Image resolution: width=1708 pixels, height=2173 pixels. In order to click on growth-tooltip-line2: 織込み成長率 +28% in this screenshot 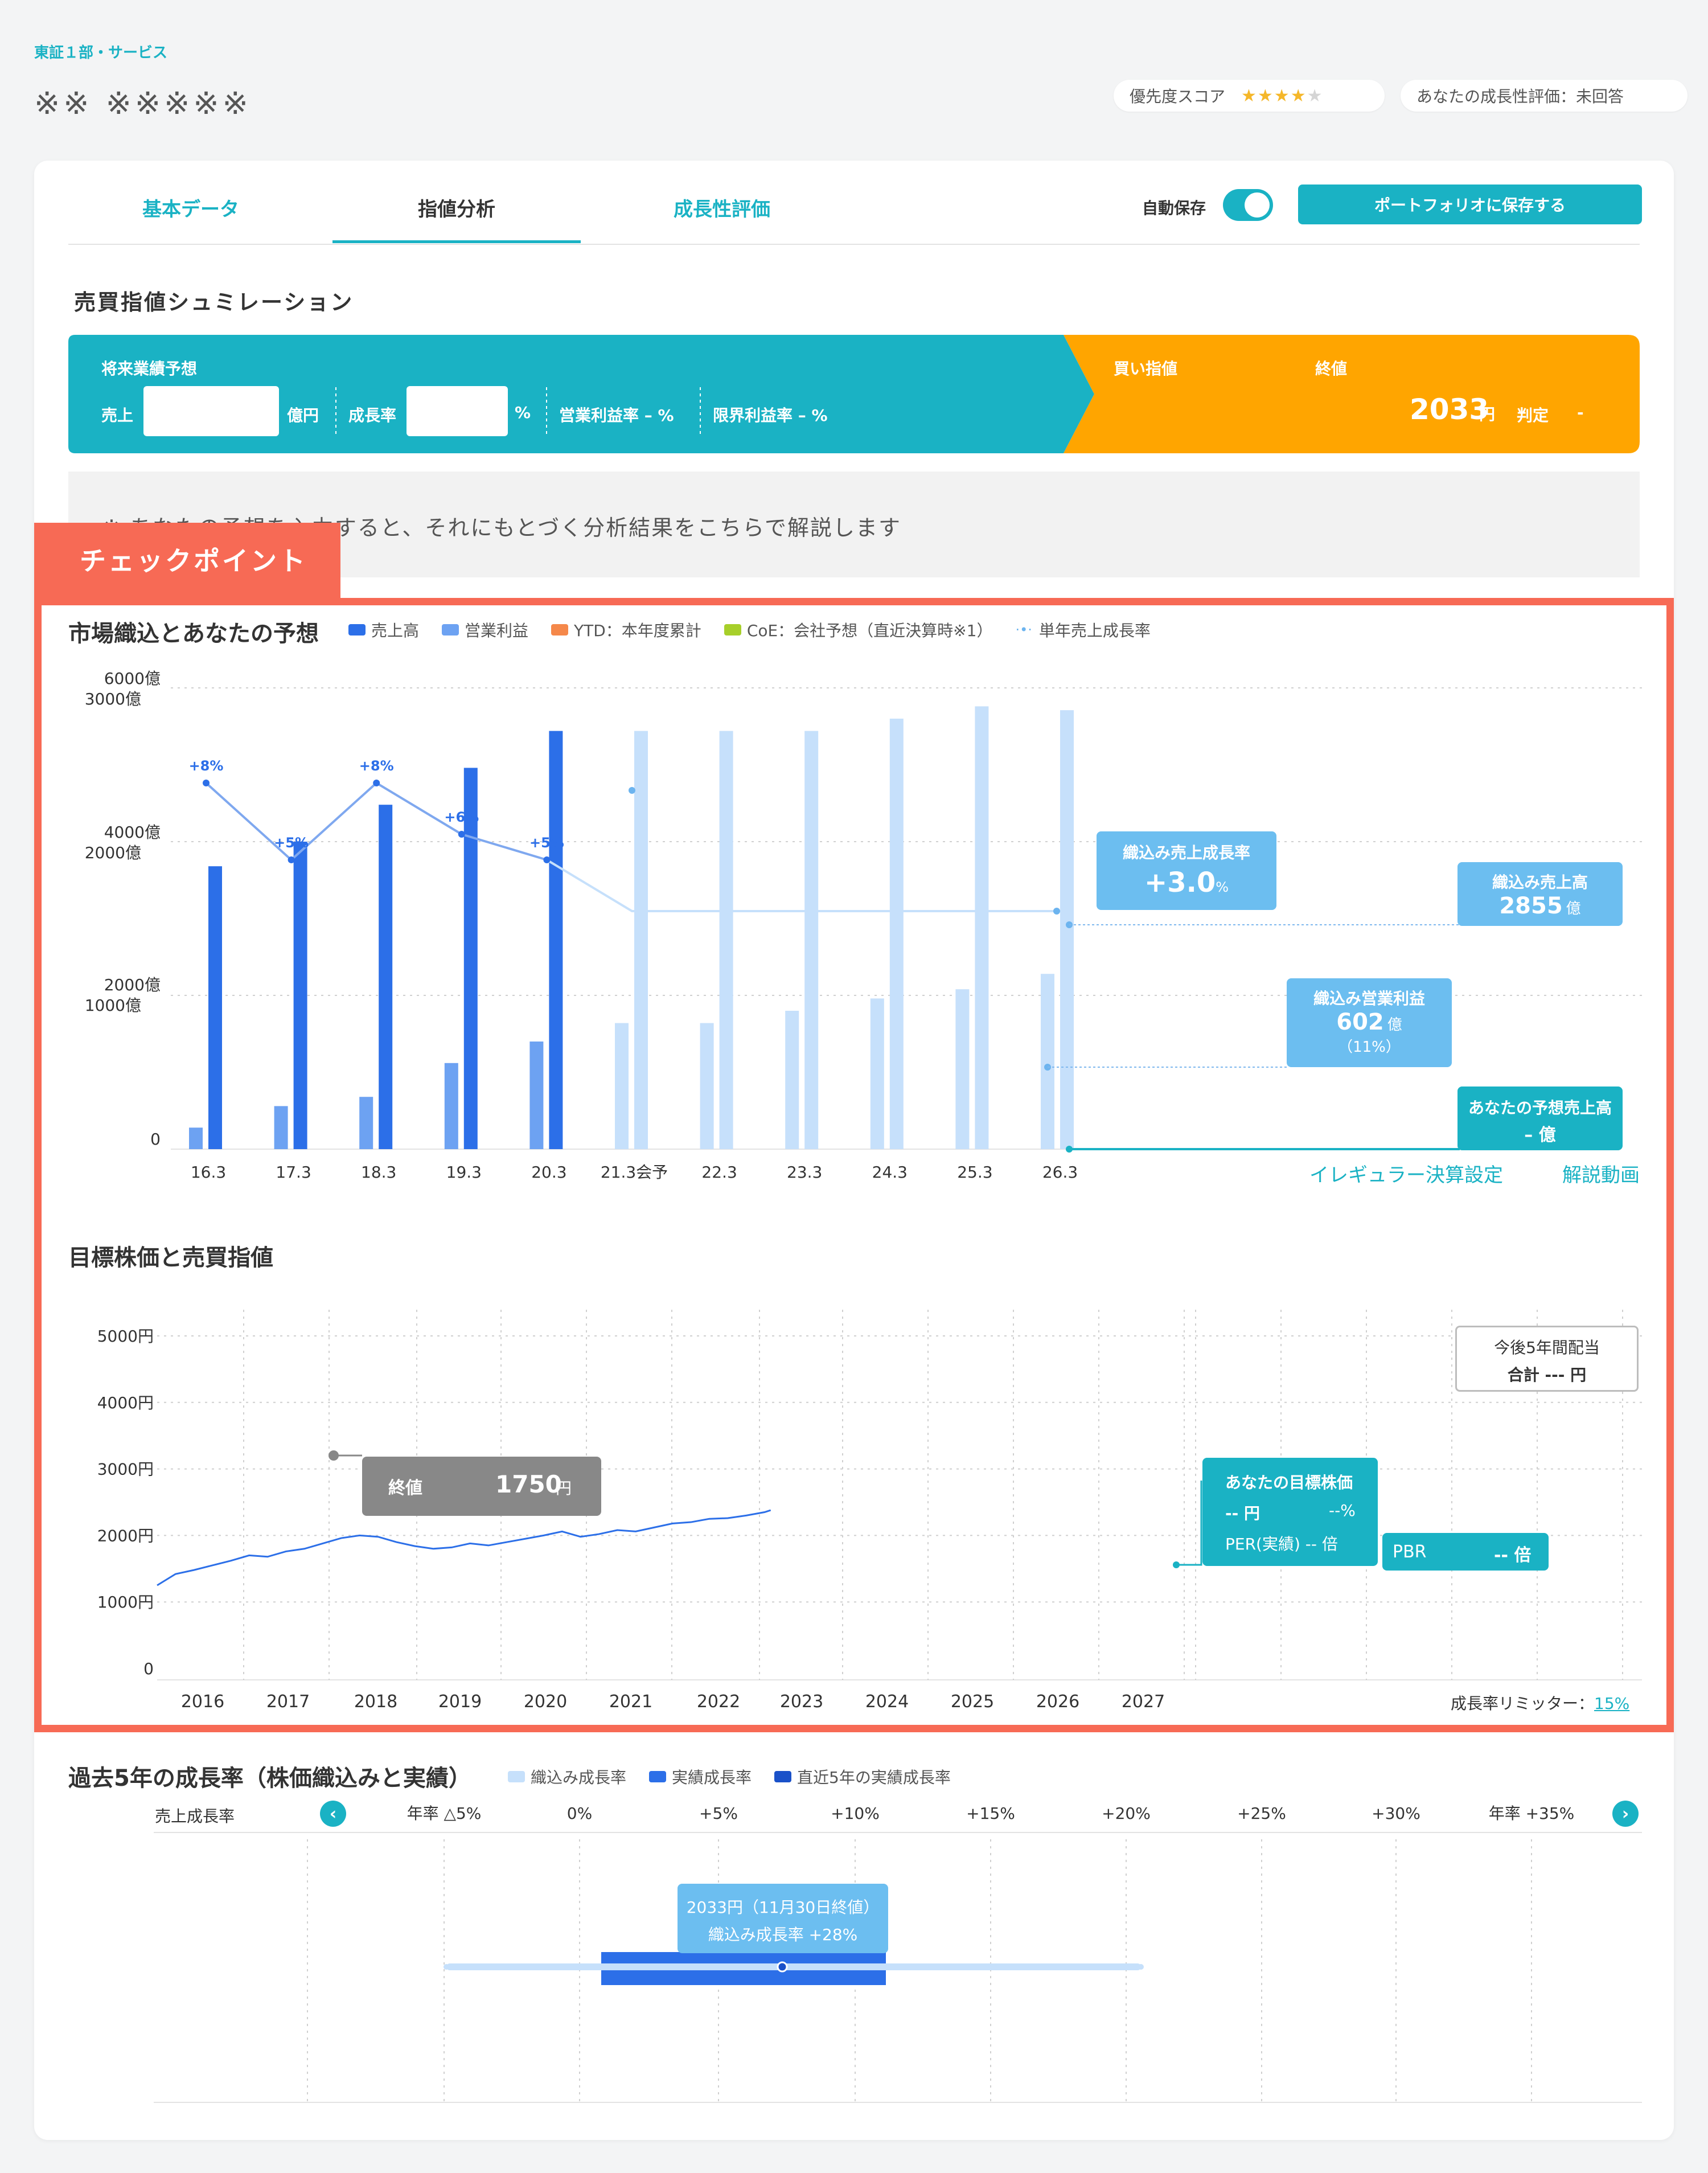, I will do `click(783, 1934)`.